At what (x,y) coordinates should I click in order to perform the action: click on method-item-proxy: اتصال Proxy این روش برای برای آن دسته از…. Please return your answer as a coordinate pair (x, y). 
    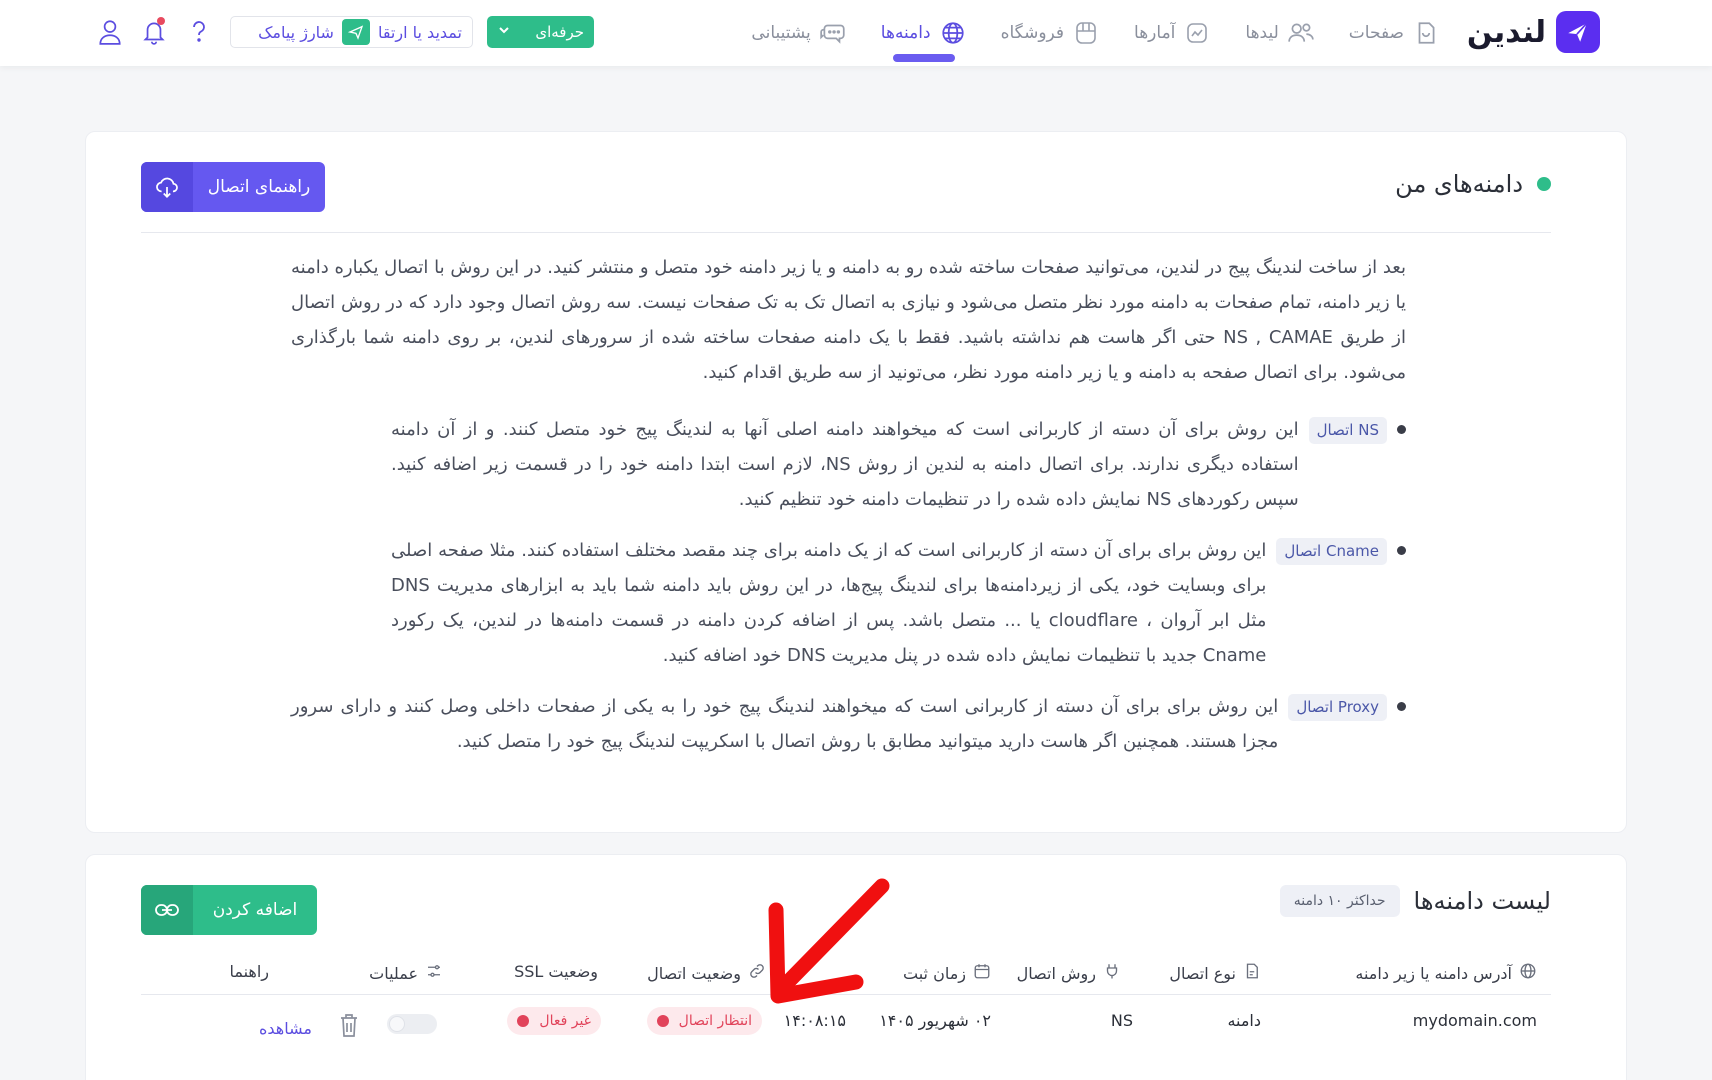
    Looking at the image, I should click on (848, 724).